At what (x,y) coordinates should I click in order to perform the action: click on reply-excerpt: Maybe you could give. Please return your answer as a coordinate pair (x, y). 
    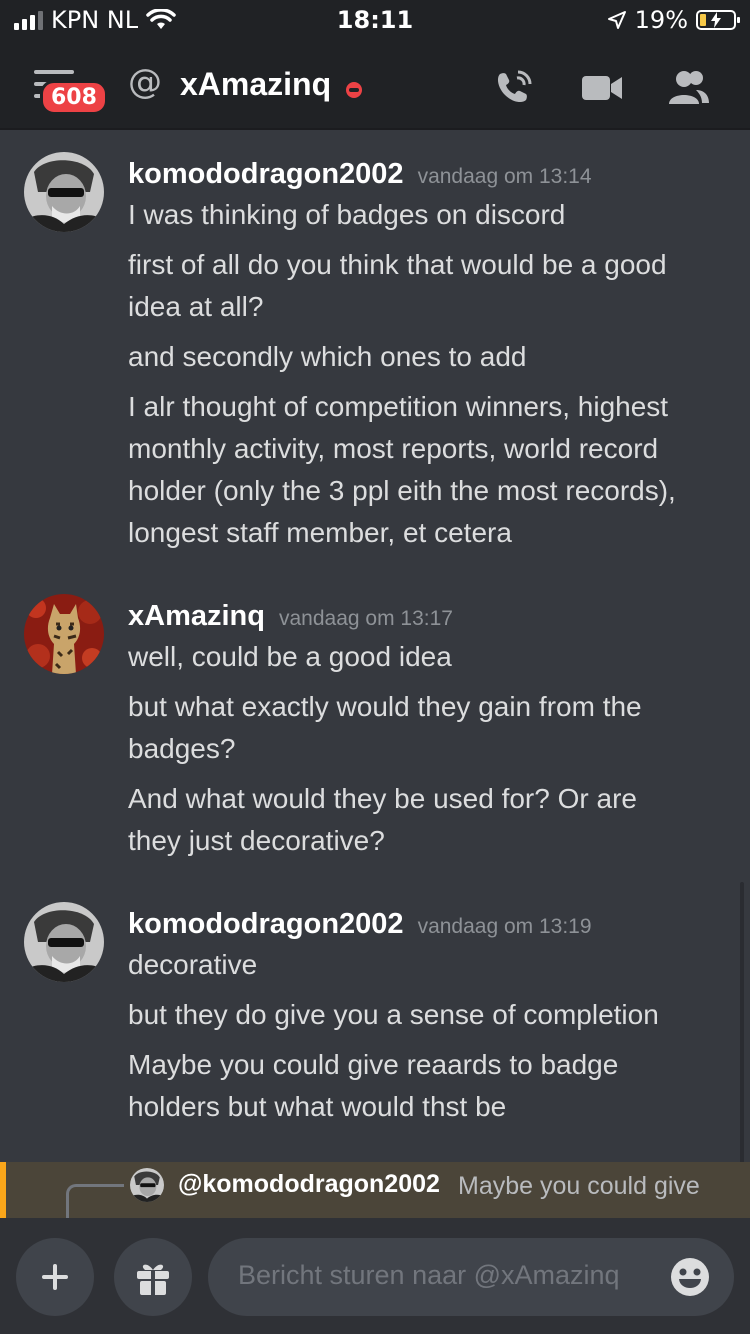
    Looking at the image, I should click on (579, 1186).